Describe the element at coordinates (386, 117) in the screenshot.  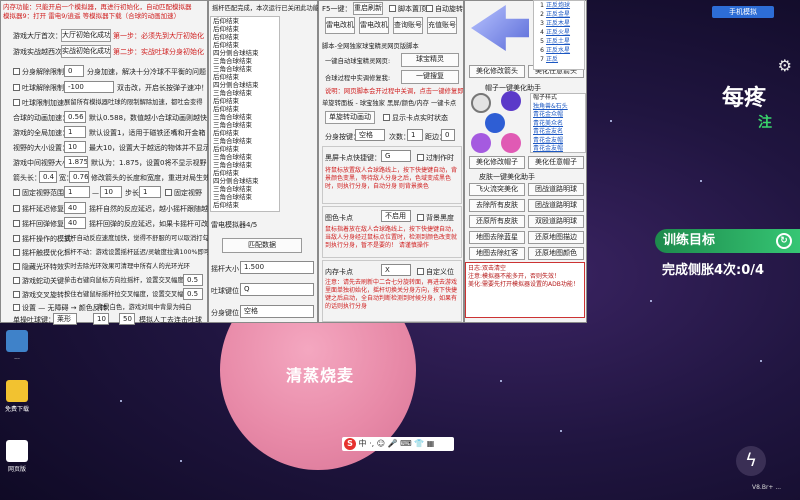
I see `show-status-checkbox` at that location.